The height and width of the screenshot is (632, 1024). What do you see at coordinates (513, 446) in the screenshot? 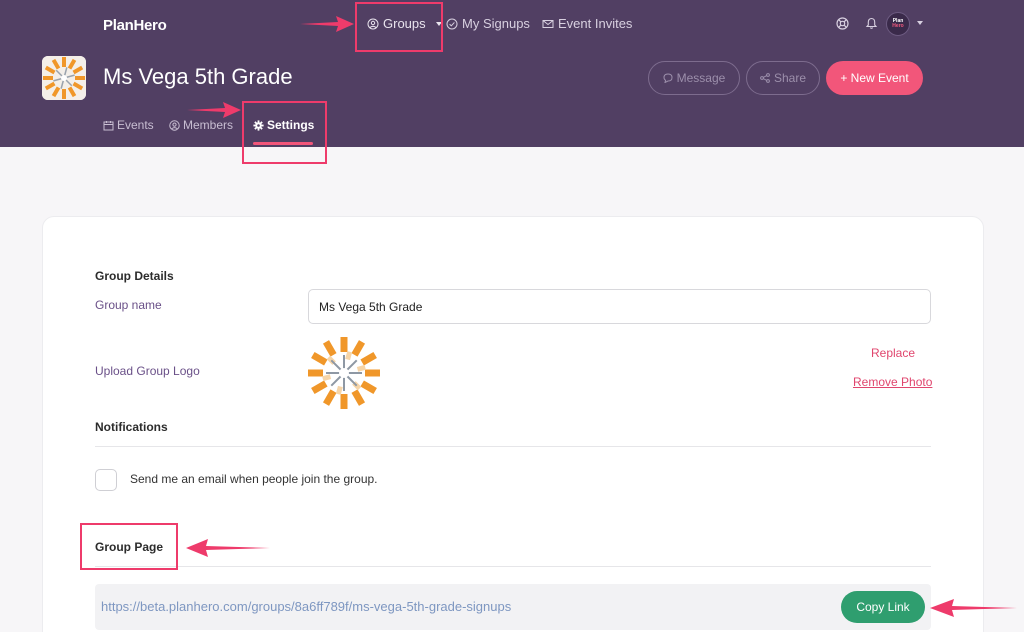
I see `notifications-divider` at bounding box center [513, 446].